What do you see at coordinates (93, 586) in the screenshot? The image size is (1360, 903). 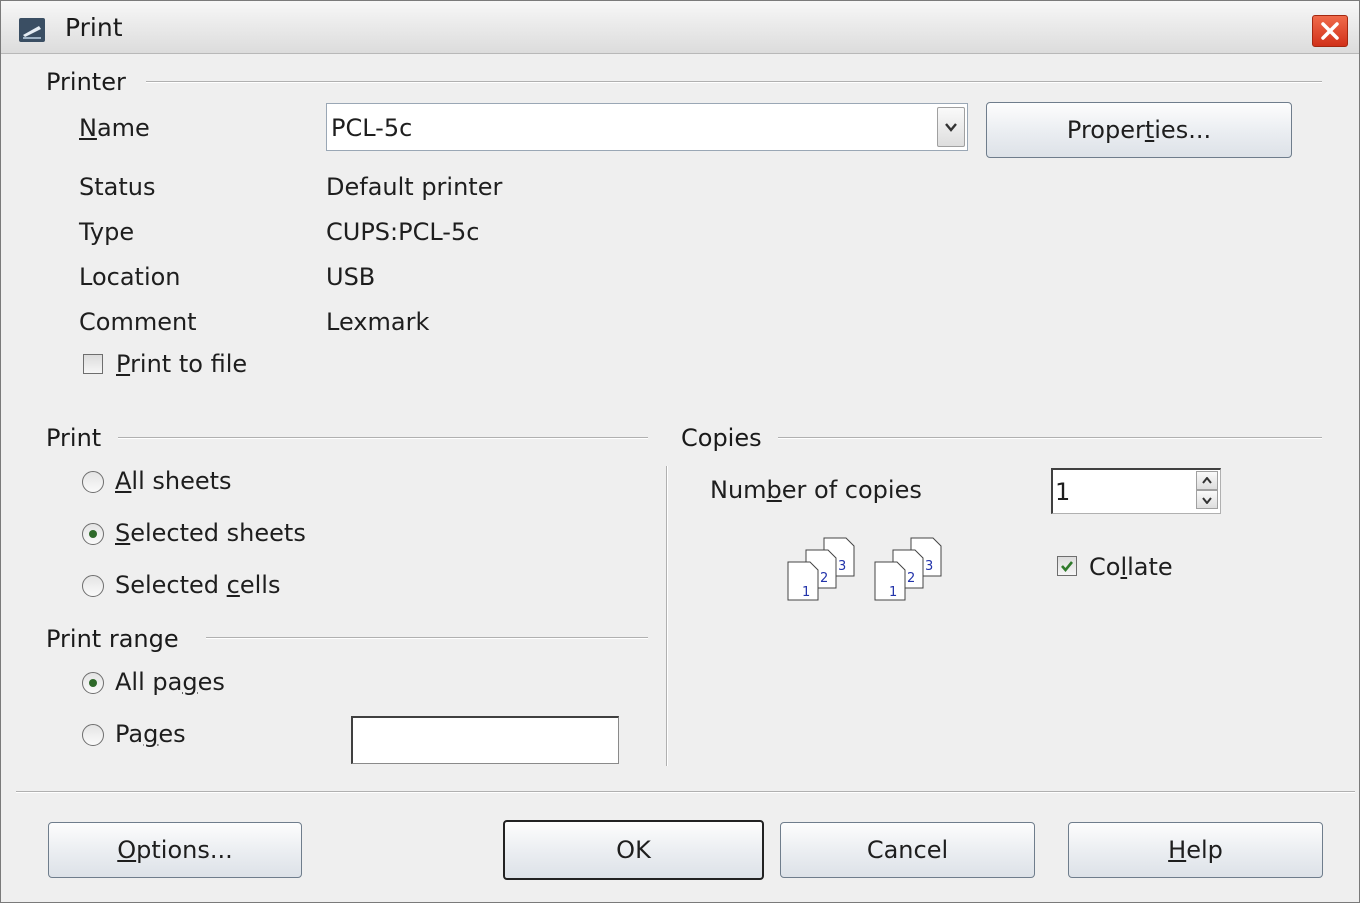 I see `selected-cells-radio` at bounding box center [93, 586].